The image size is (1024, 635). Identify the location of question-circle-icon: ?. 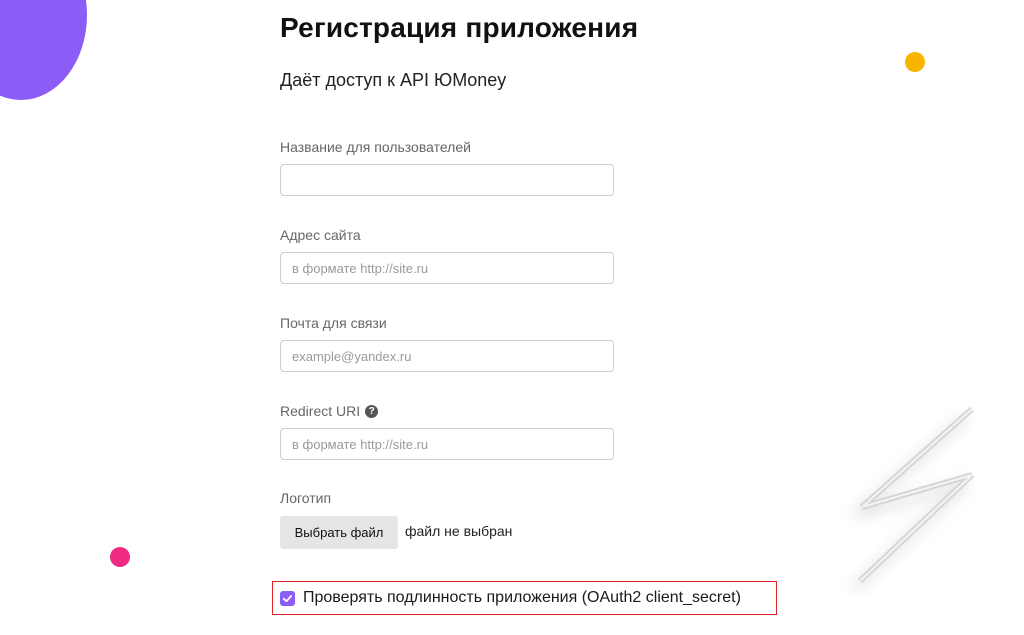
(372, 411).